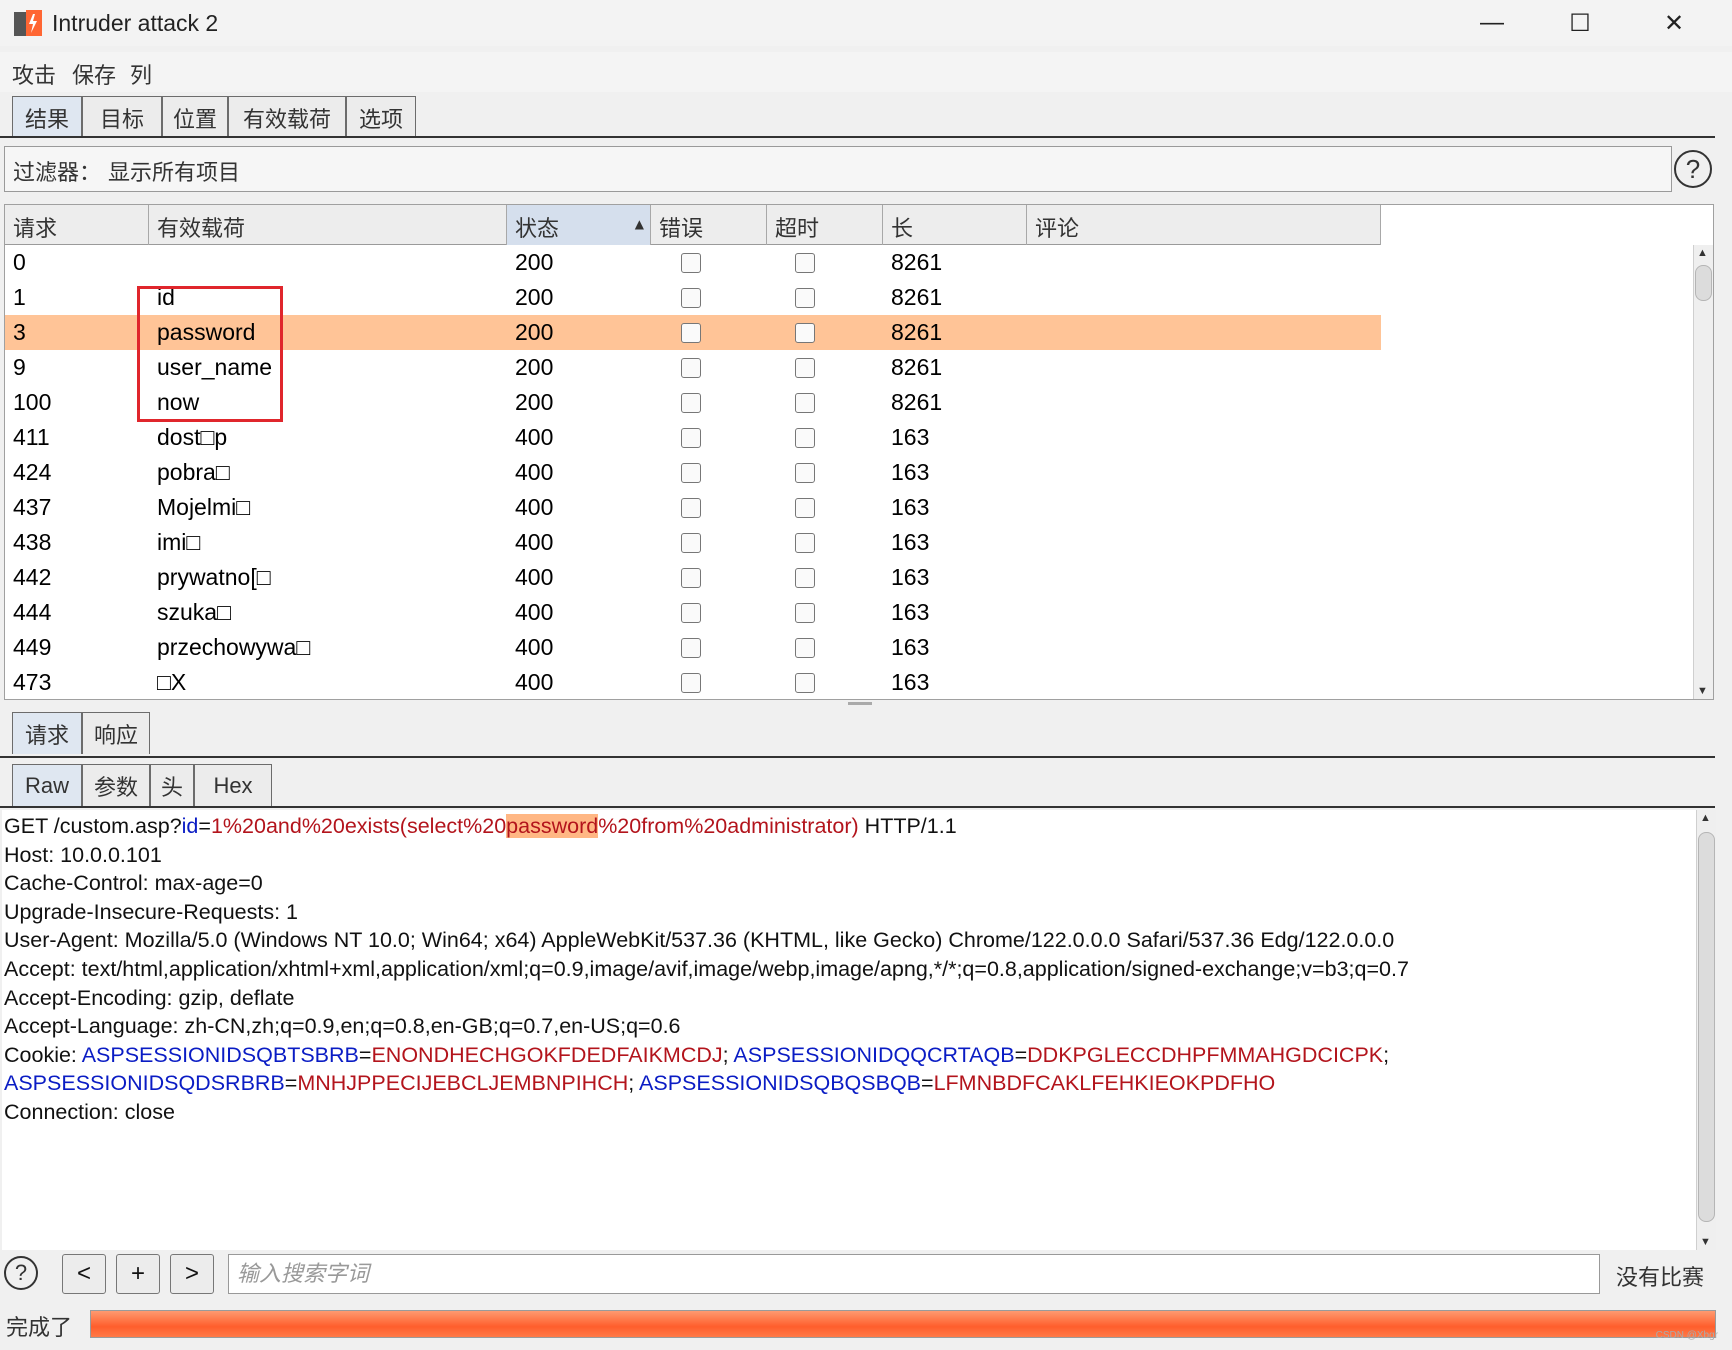 The image size is (1732, 1350). What do you see at coordinates (1204, 225) in the screenshot?
I see `column-comment: 评论` at bounding box center [1204, 225].